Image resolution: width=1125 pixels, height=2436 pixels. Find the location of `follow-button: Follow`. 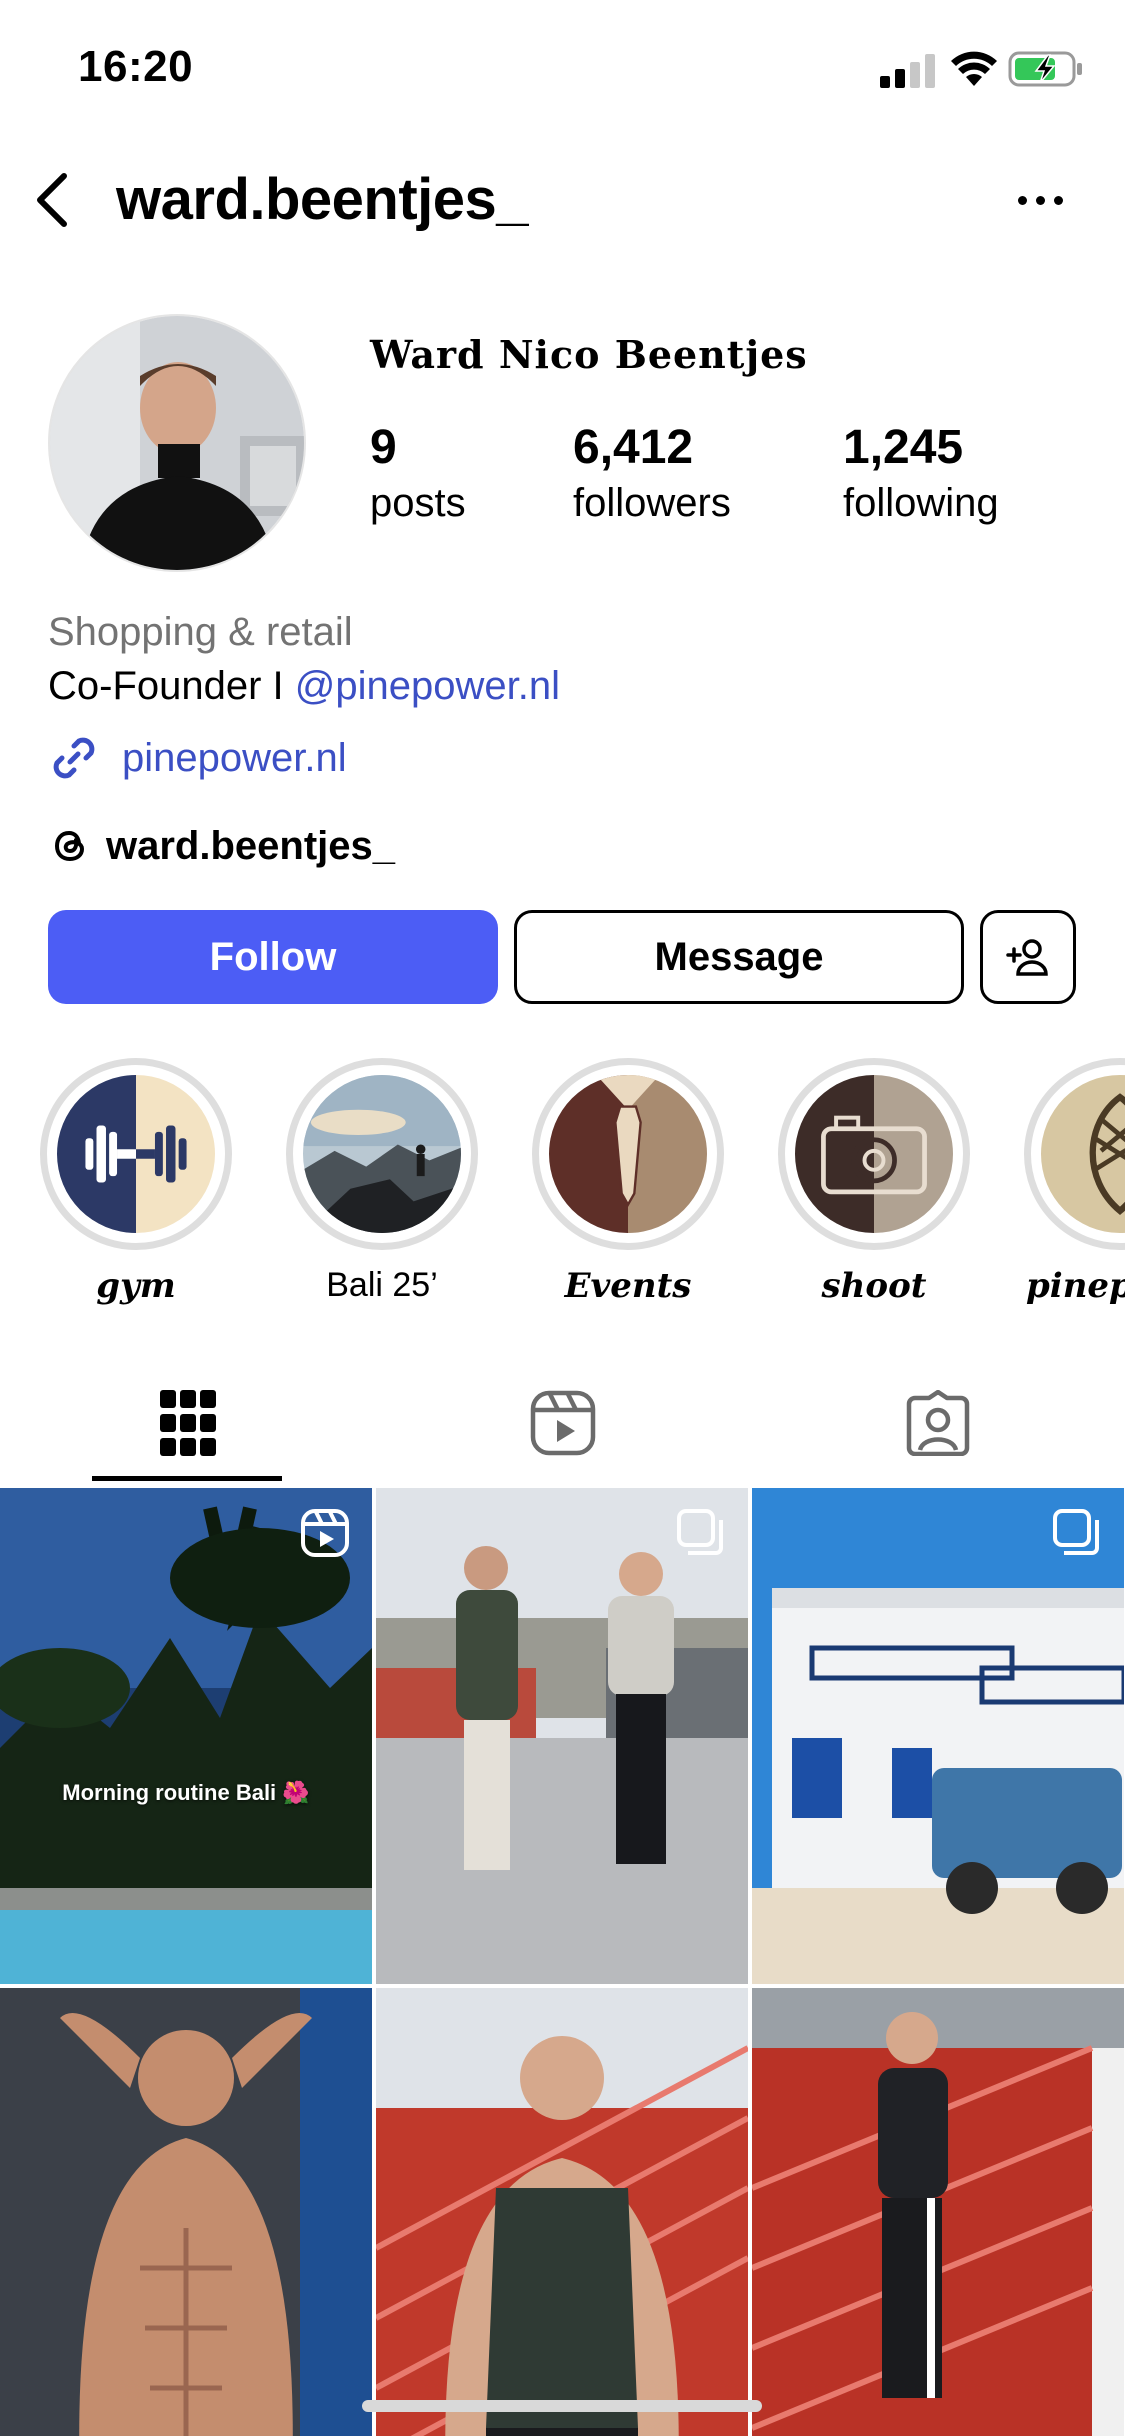

follow-button: Follow is located at coordinates (273, 957).